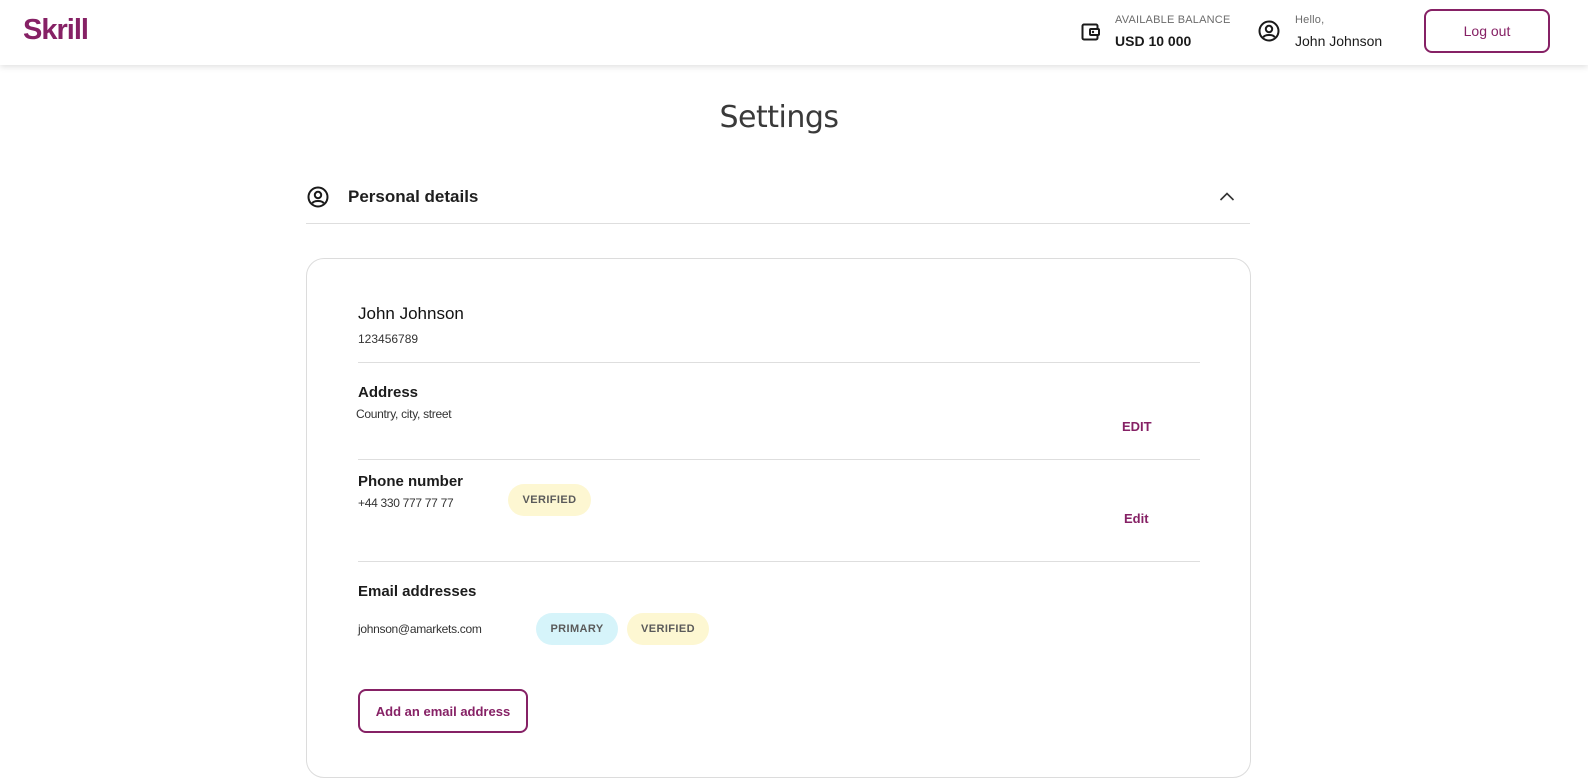 The width and height of the screenshot is (1588, 778). I want to click on address-title: Address, so click(388, 392).